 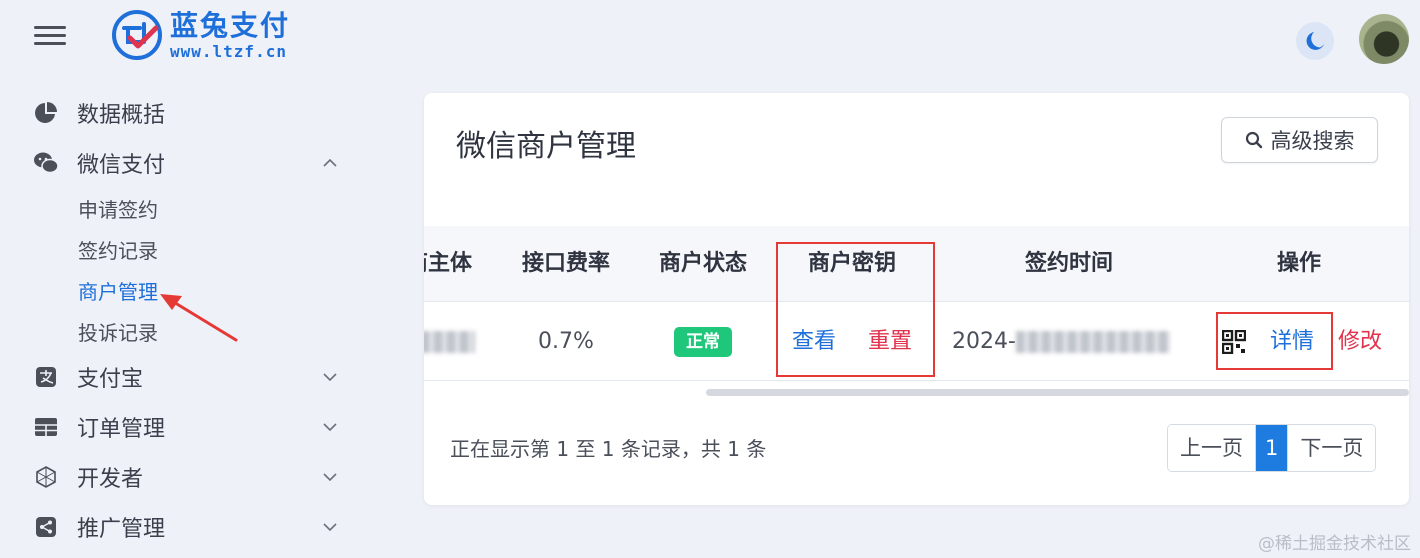 What do you see at coordinates (190, 477) in the screenshot?
I see `sidebar-item-developer: 开发者` at bounding box center [190, 477].